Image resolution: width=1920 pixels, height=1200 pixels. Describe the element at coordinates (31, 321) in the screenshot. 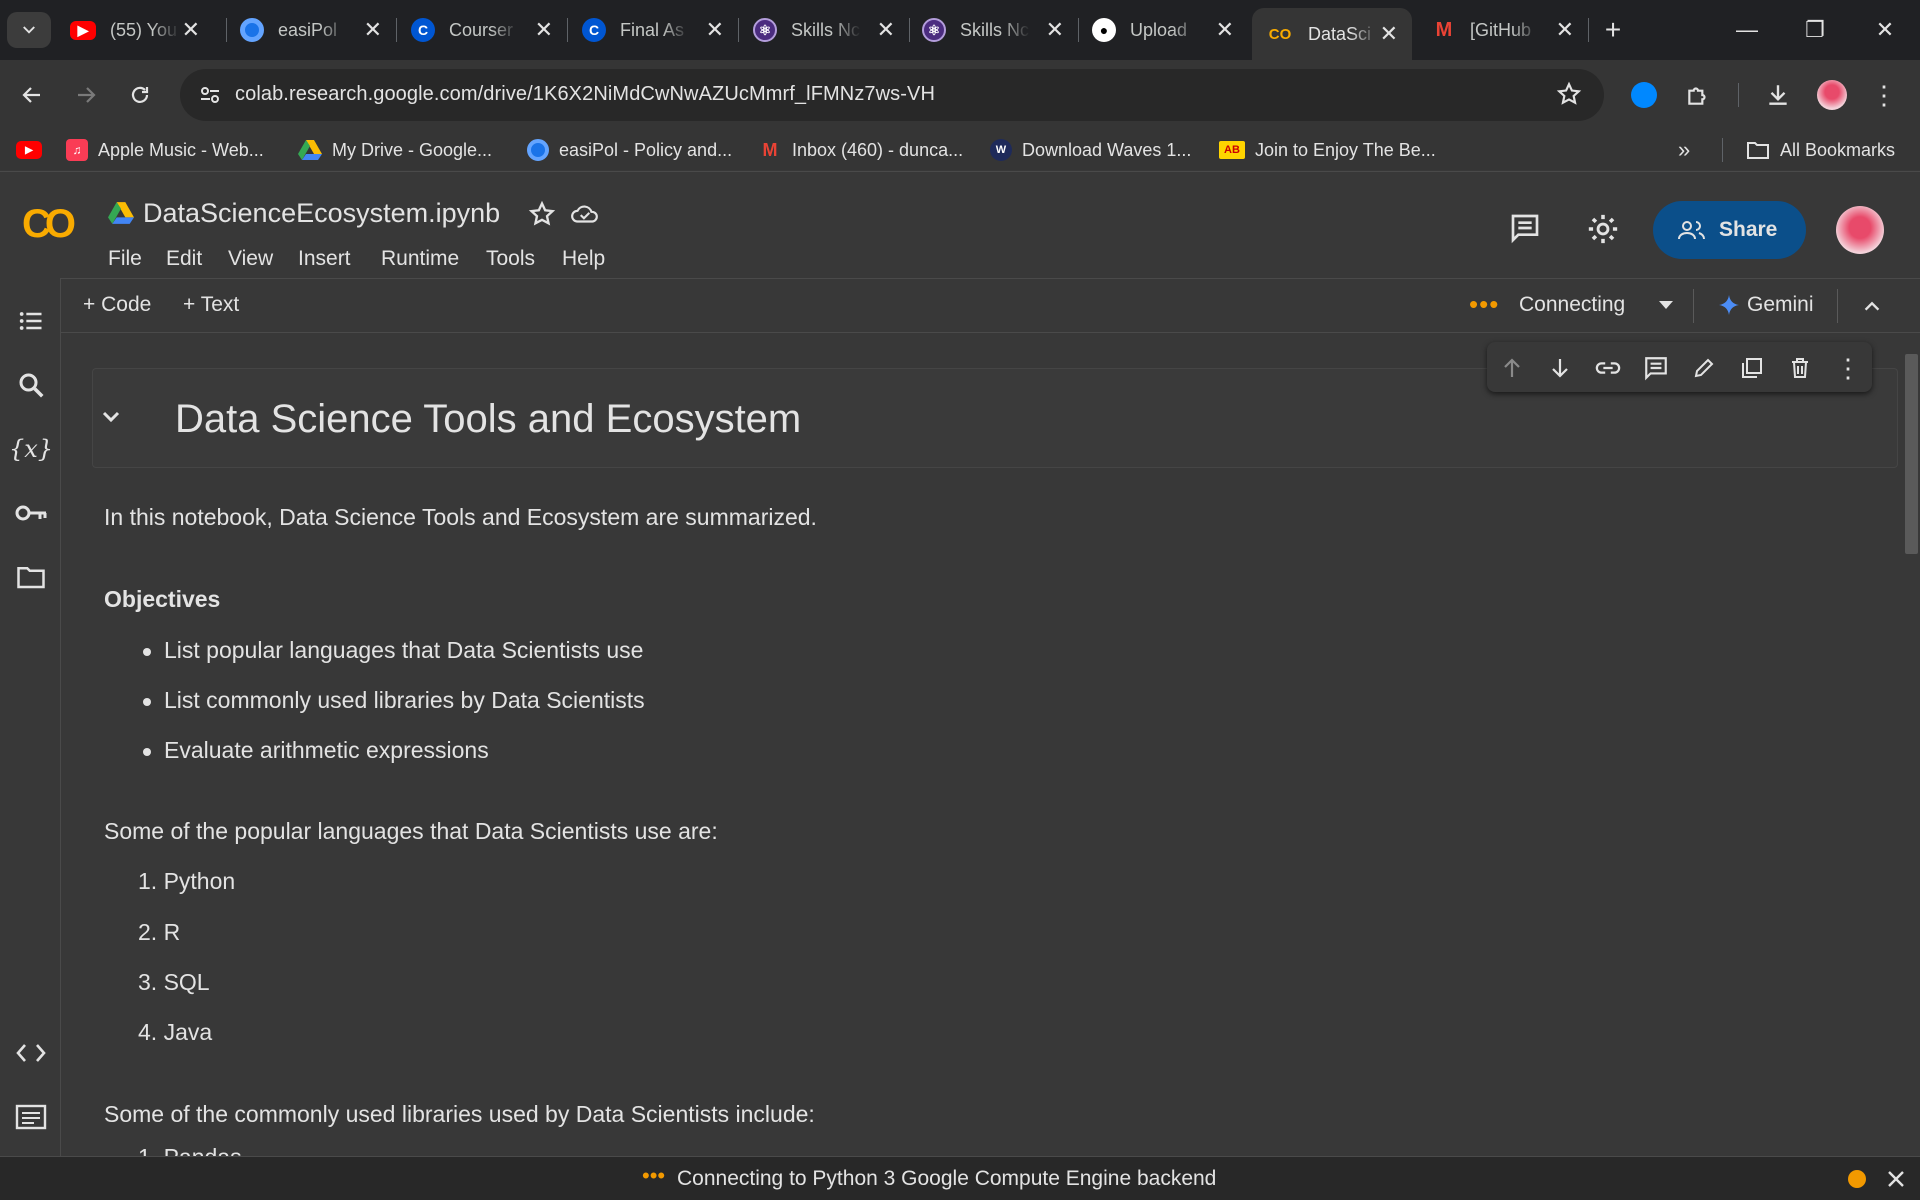

I see `table-of-contents-button` at that location.